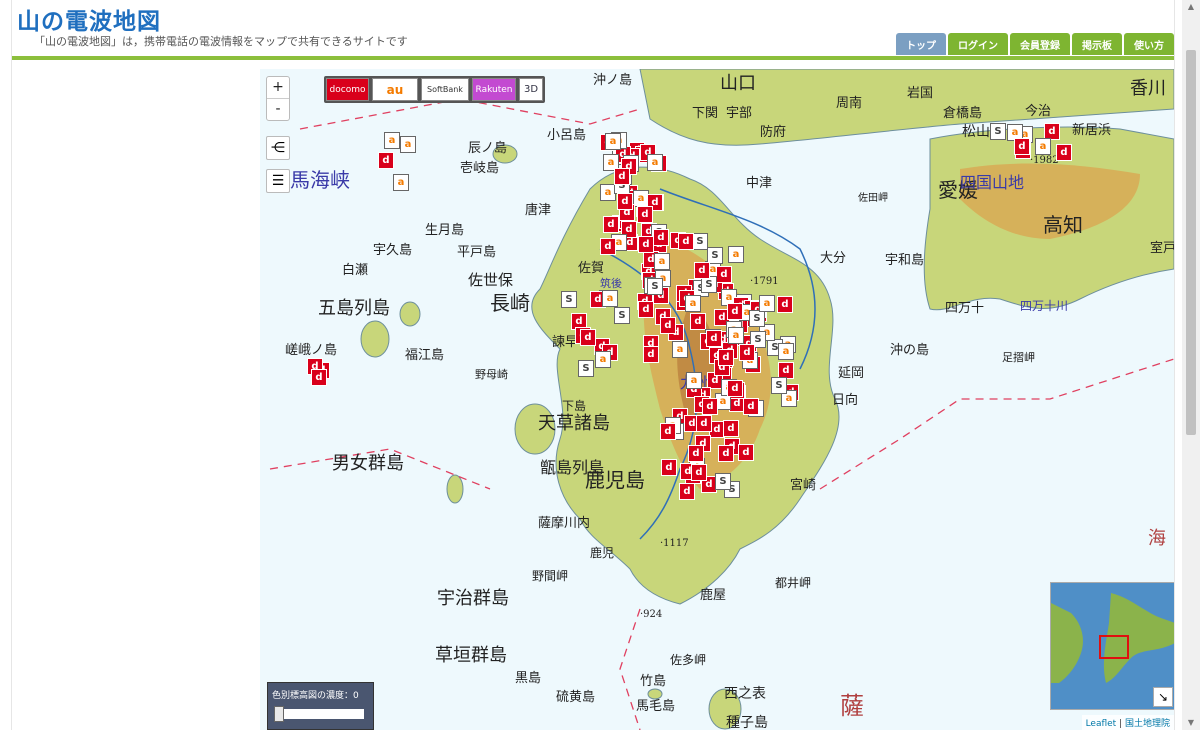 The width and height of the screenshot is (1200, 730). I want to click on minimap-viewport, so click(1114, 647).